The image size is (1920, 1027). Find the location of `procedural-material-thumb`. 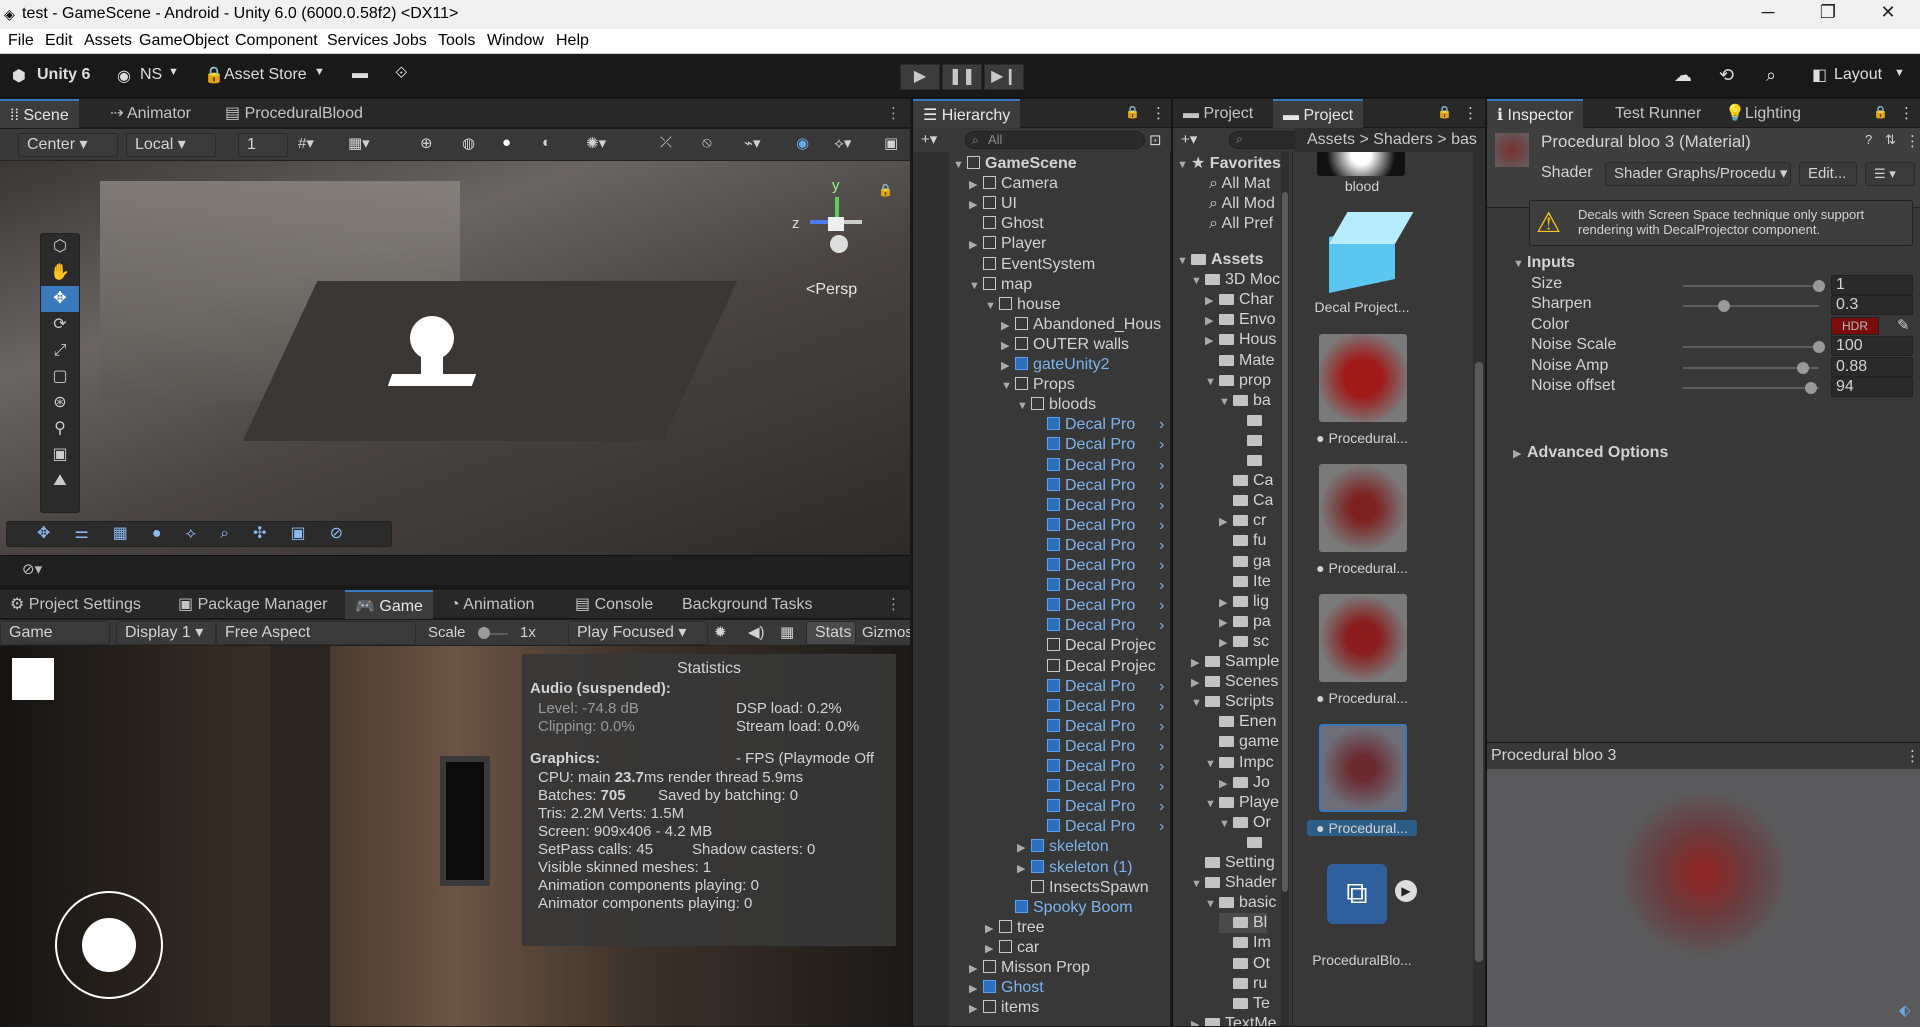

procedural-material-thumb is located at coordinates (1363, 508).